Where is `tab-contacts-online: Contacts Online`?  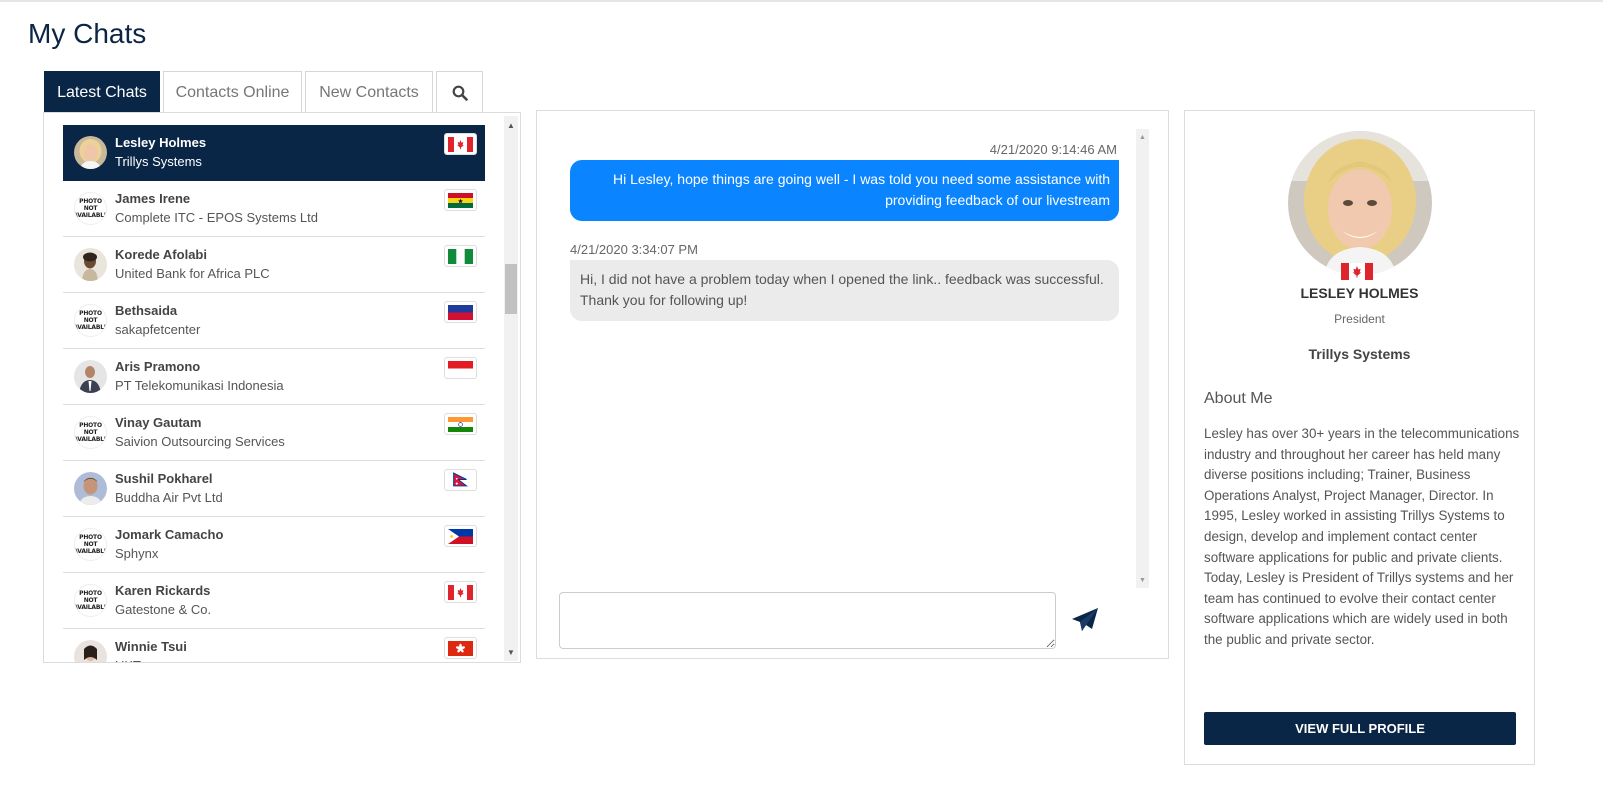 tab-contacts-online: Contacts Online is located at coordinates (232, 92).